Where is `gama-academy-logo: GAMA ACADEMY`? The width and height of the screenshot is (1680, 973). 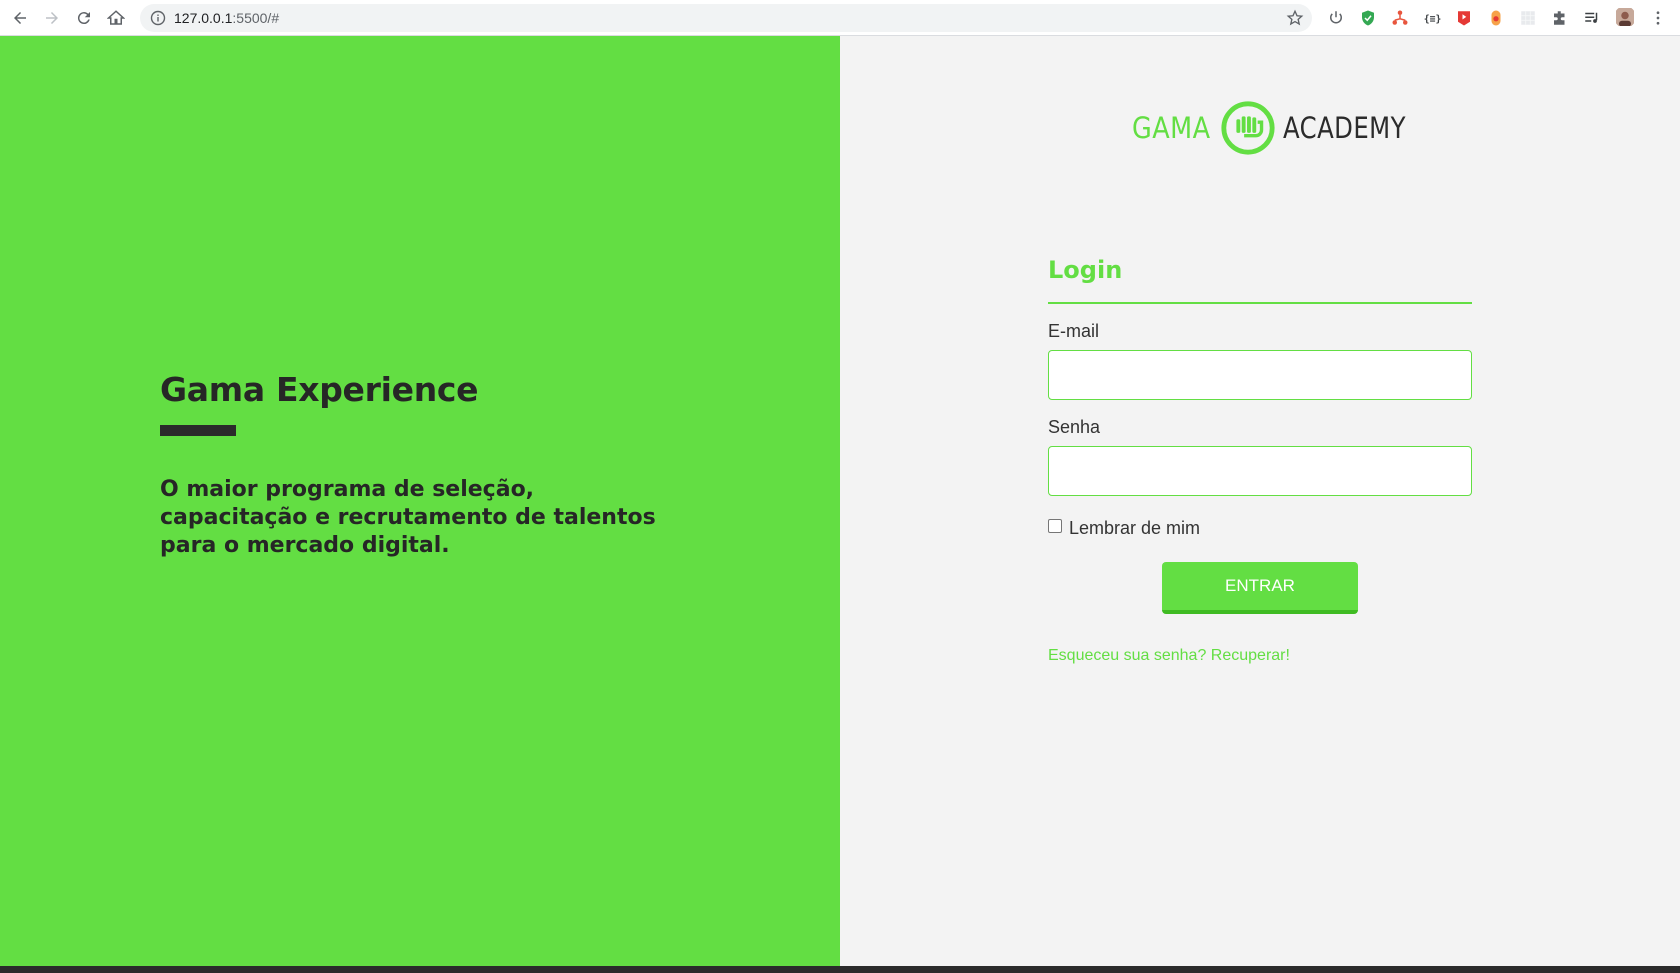
gama-academy-logo: GAMA ACADEMY is located at coordinates (1280, 128).